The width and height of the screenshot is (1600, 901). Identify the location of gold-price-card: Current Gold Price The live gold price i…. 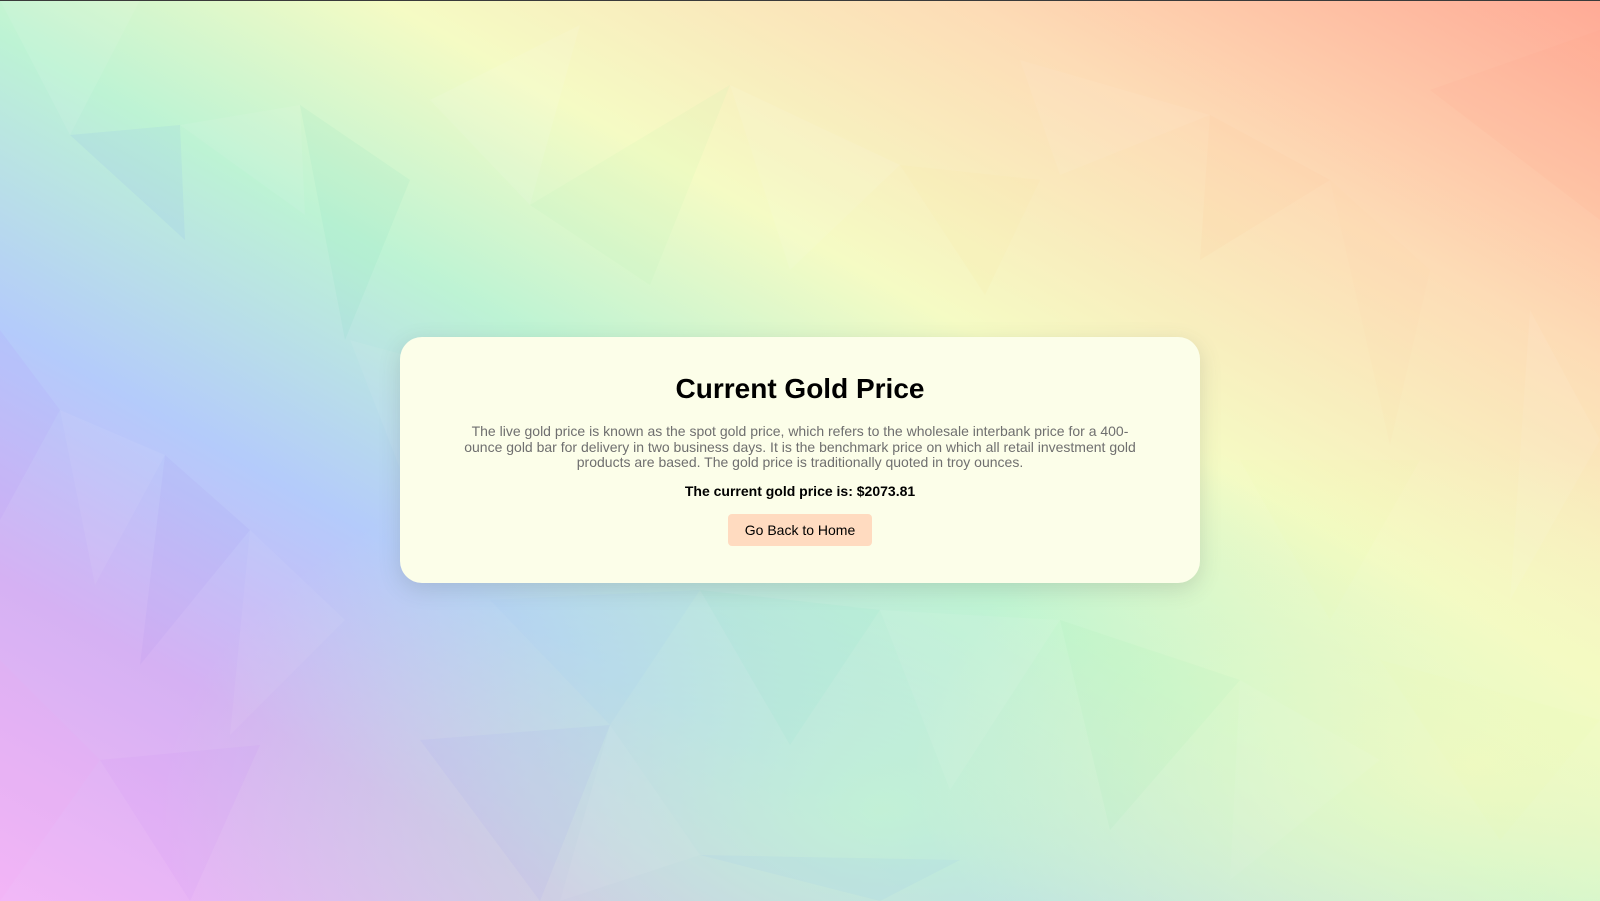
(800, 460).